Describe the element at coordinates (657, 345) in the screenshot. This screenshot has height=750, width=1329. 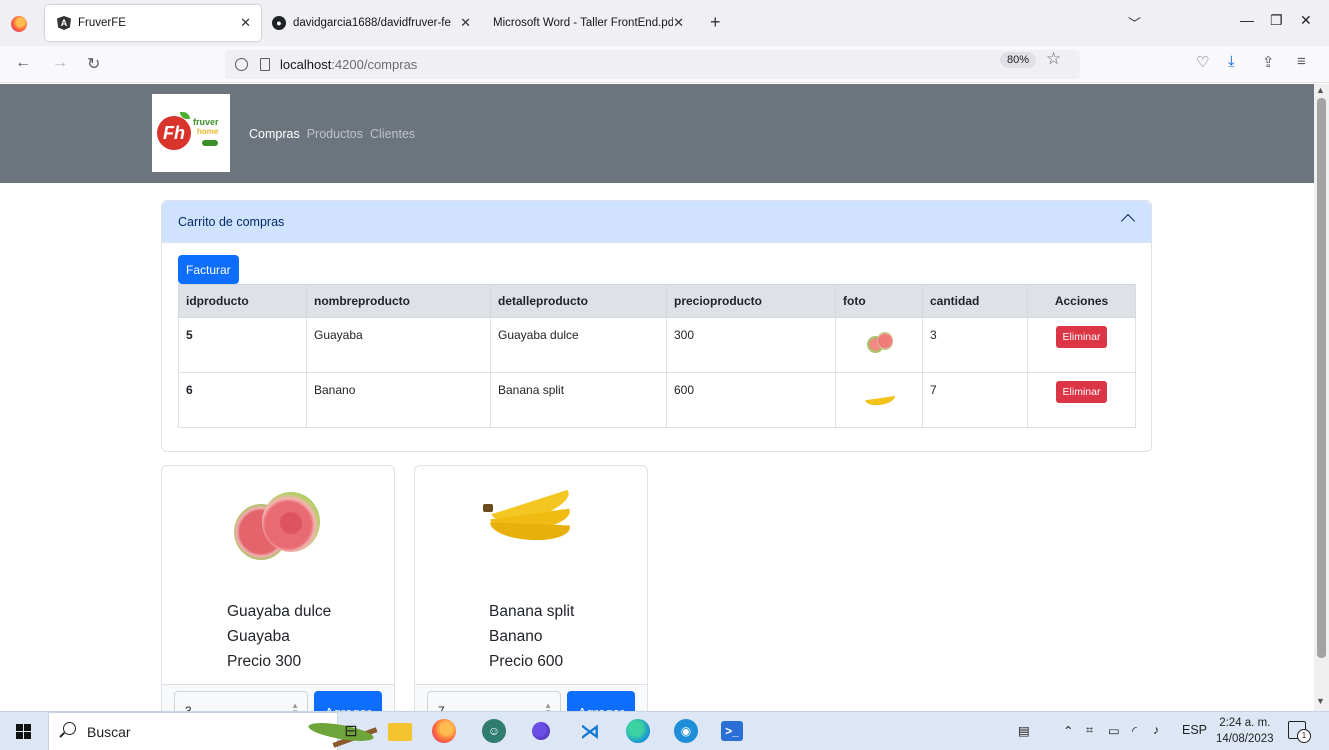
I see `table-row: 5 Guayaba Guayaba dulce 300 3 Eliminar` at that location.